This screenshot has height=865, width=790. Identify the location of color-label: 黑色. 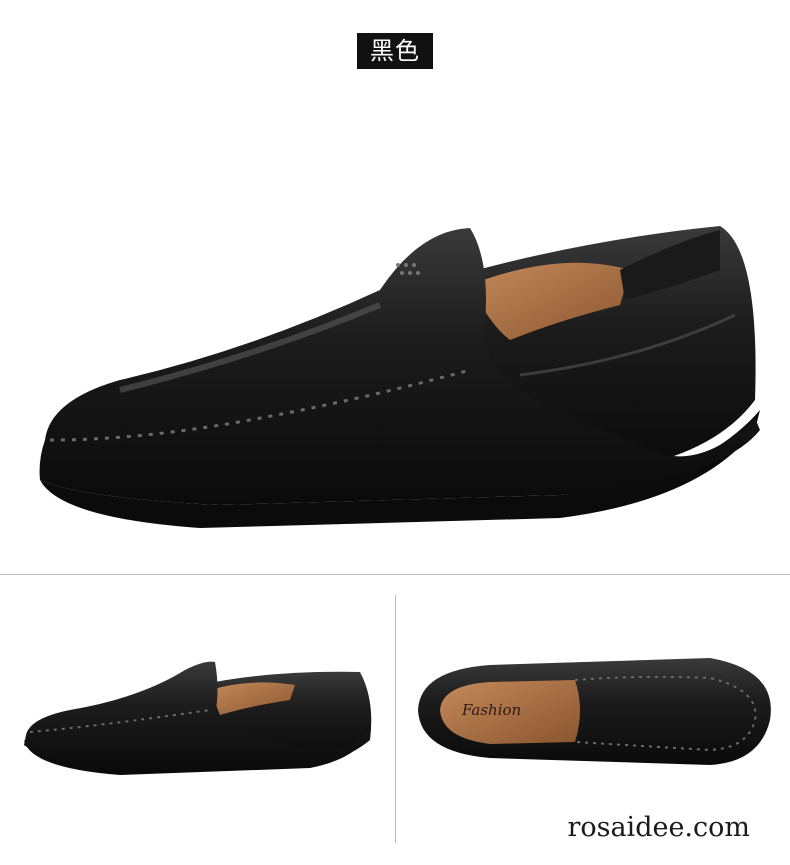
(395, 51).